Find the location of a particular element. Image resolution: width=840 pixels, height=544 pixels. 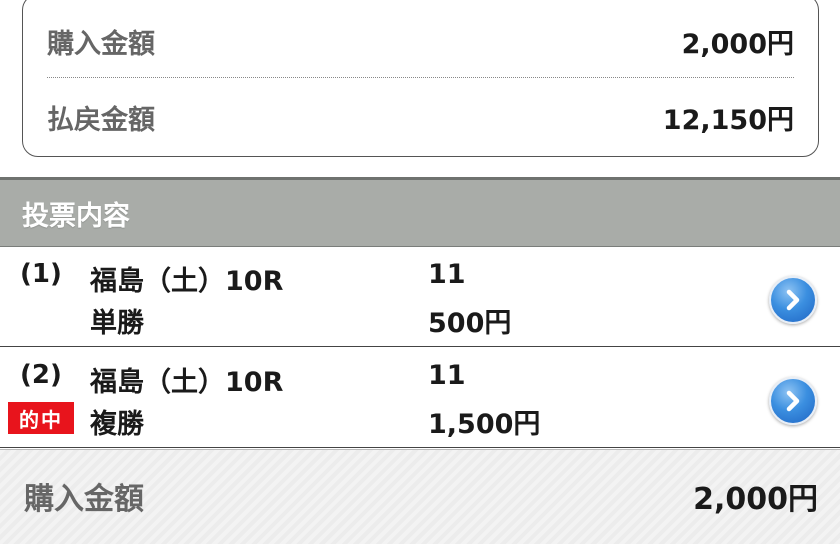

total-label: 購入金額 is located at coordinates (84, 499).